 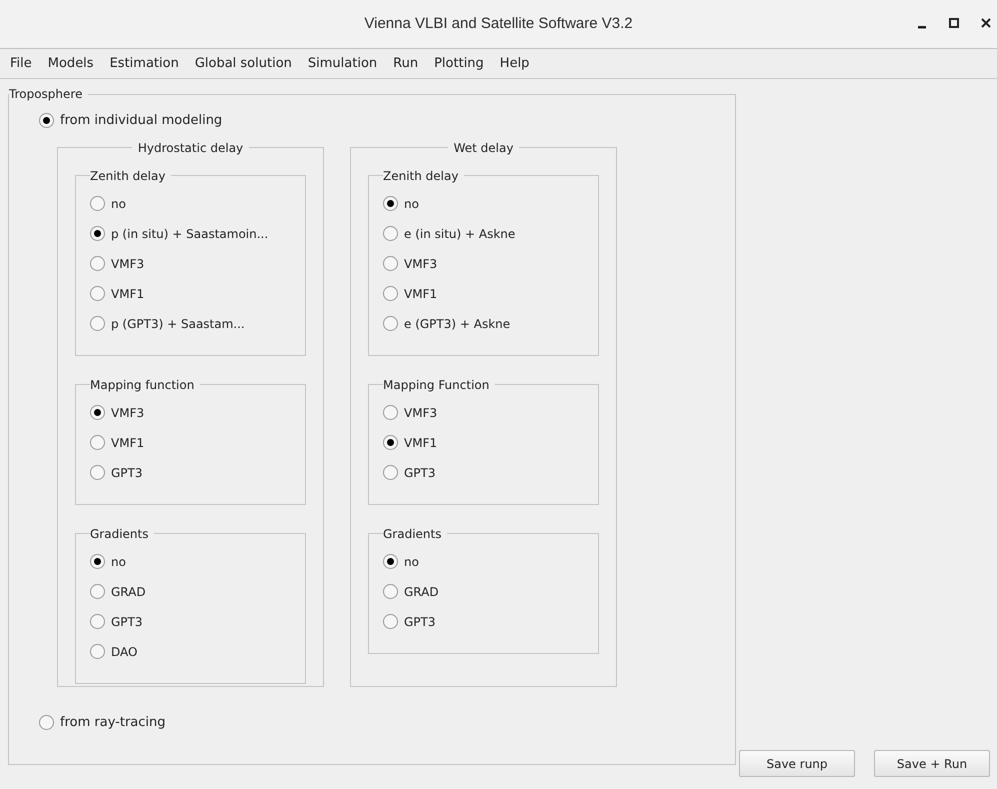 I want to click on radio-option: from individual modeling, so click(x=130, y=120).